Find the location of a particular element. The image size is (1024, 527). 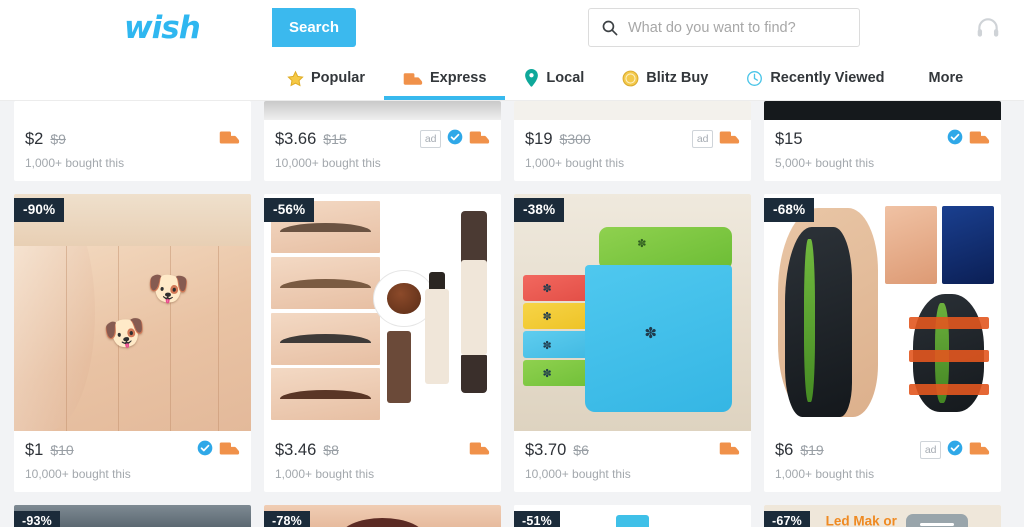

tab-local: Local is located at coordinates (554, 78).